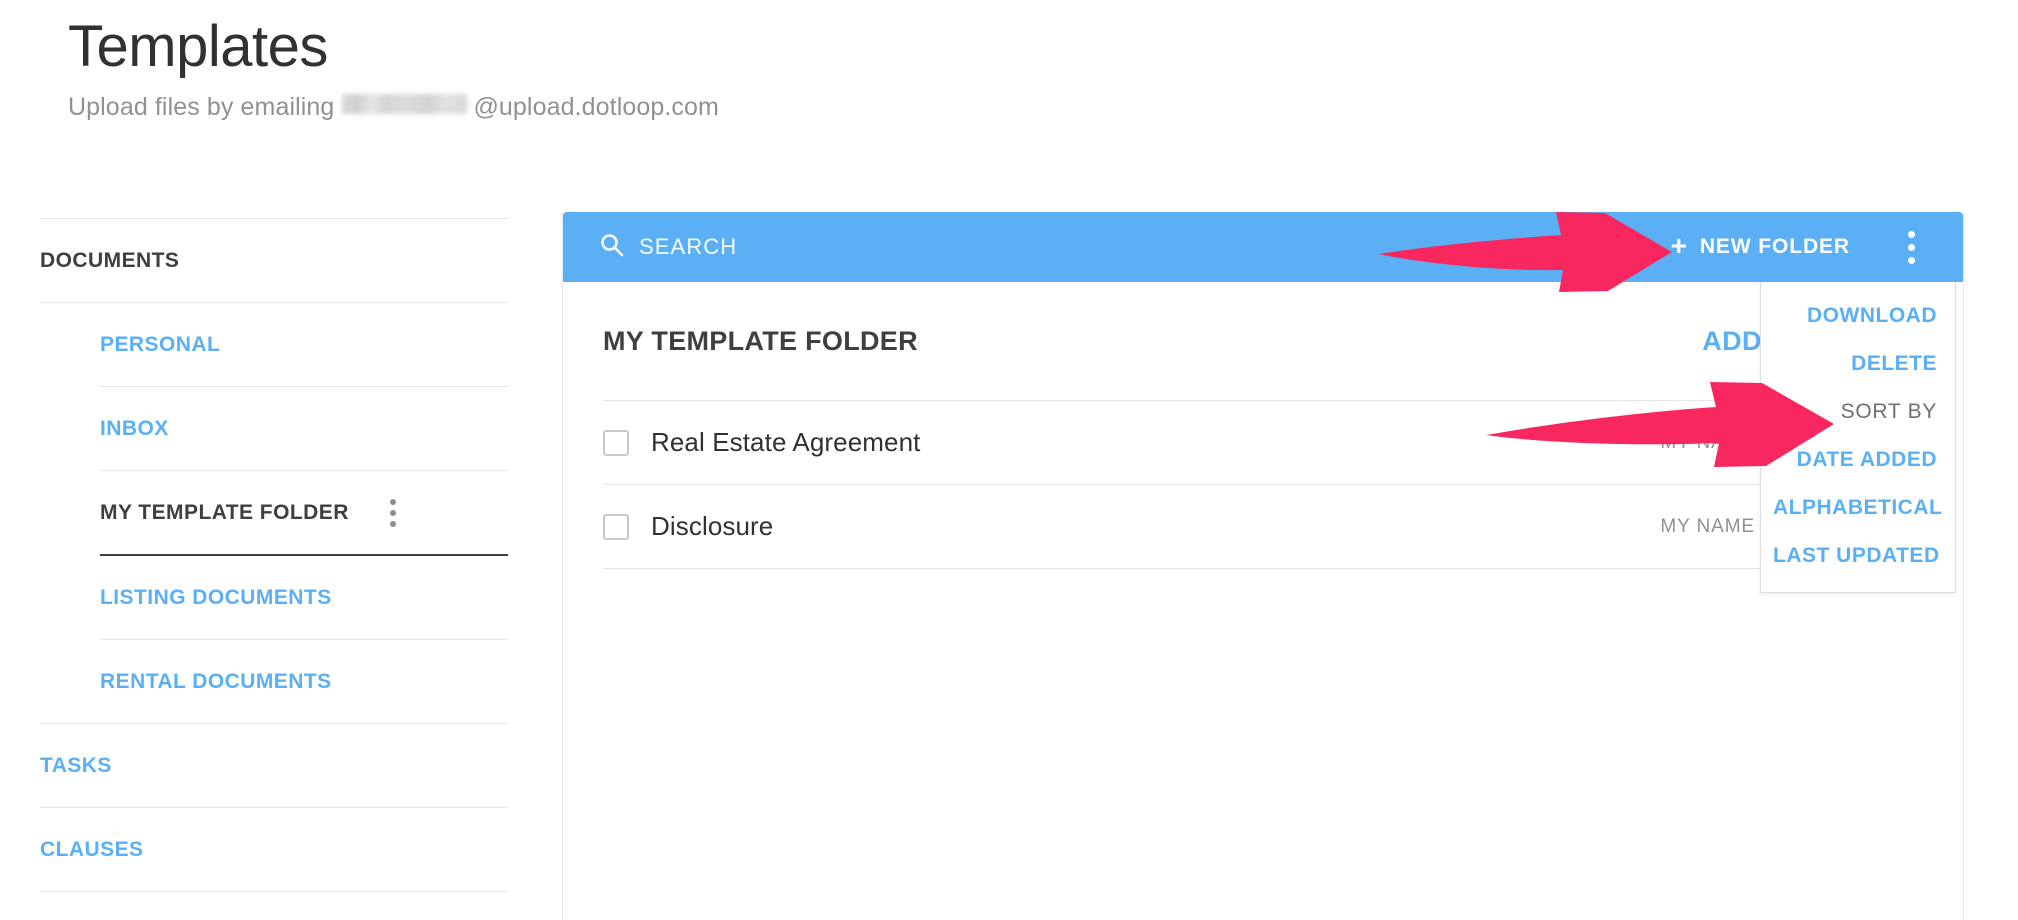 This screenshot has width=2018, height=920. What do you see at coordinates (596, 106) in the screenshot?
I see `upload-email-domain: @upload.dotloop.com` at bounding box center [596, 106].